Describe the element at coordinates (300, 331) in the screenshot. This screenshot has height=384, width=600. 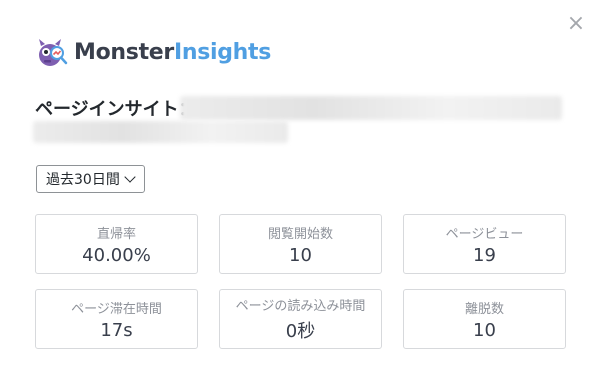
I see `metric-value: 0秒` at that location.